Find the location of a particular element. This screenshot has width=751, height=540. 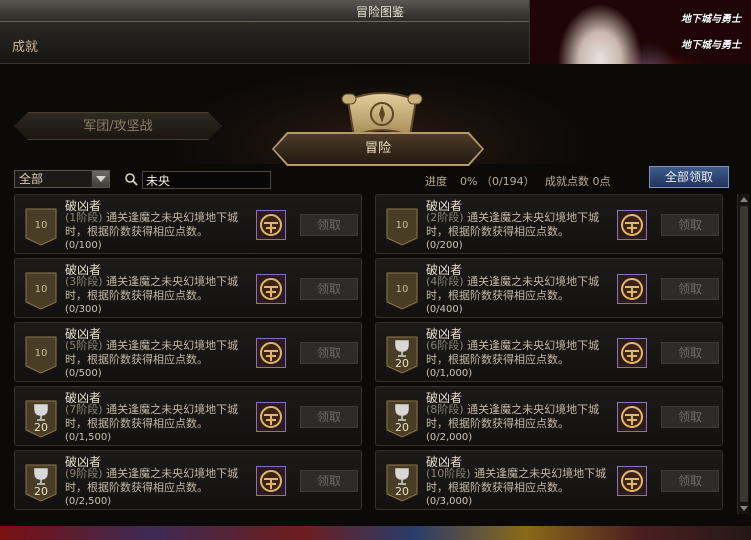

achievement-desc: (3阶段) 通关逢魔之未央幻境地下城时，根据阶数获得相应点数。 is located at coordinates (160, 289).